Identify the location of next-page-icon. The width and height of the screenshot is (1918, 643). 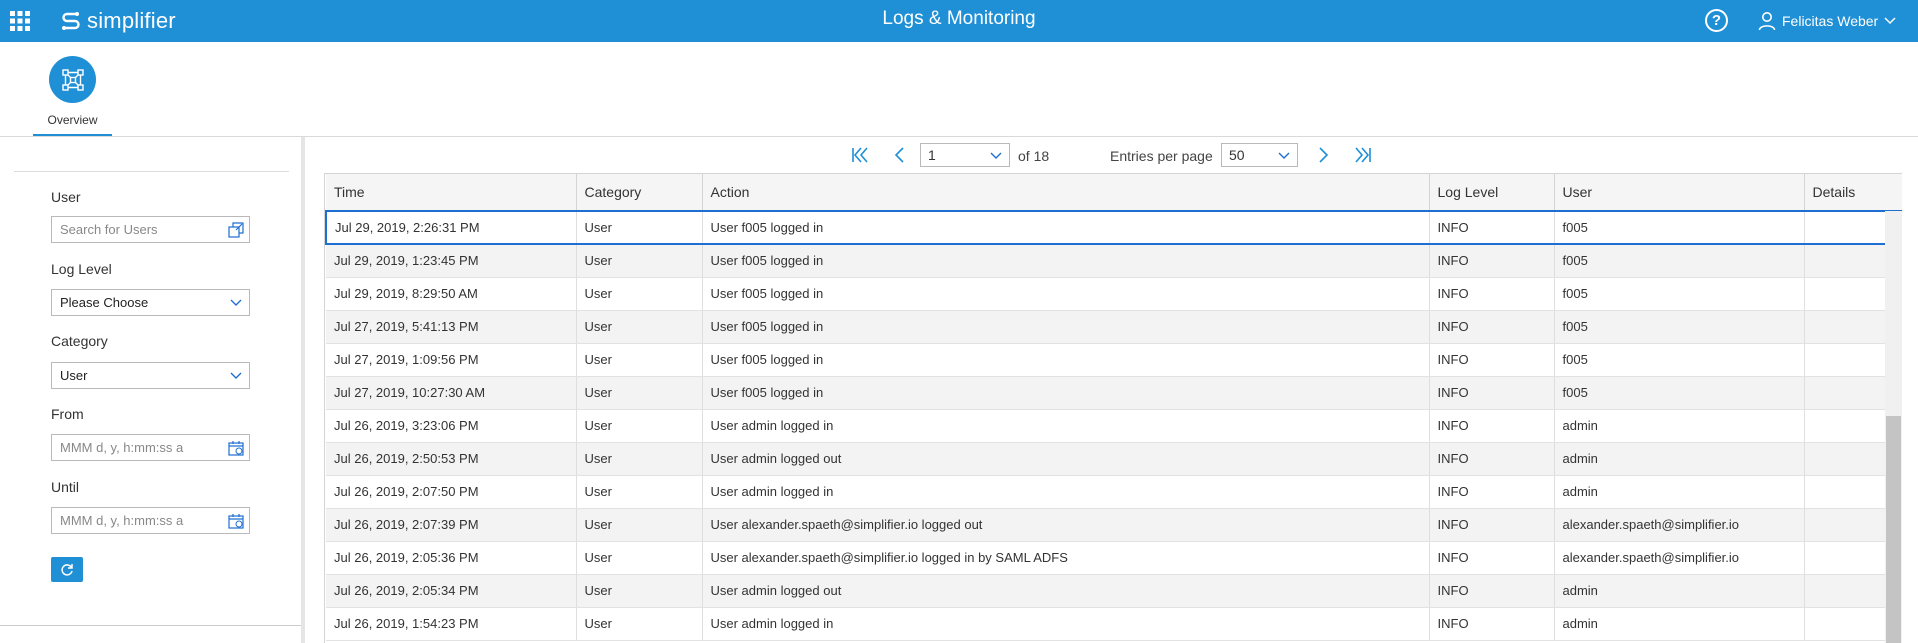
(1323, 155).